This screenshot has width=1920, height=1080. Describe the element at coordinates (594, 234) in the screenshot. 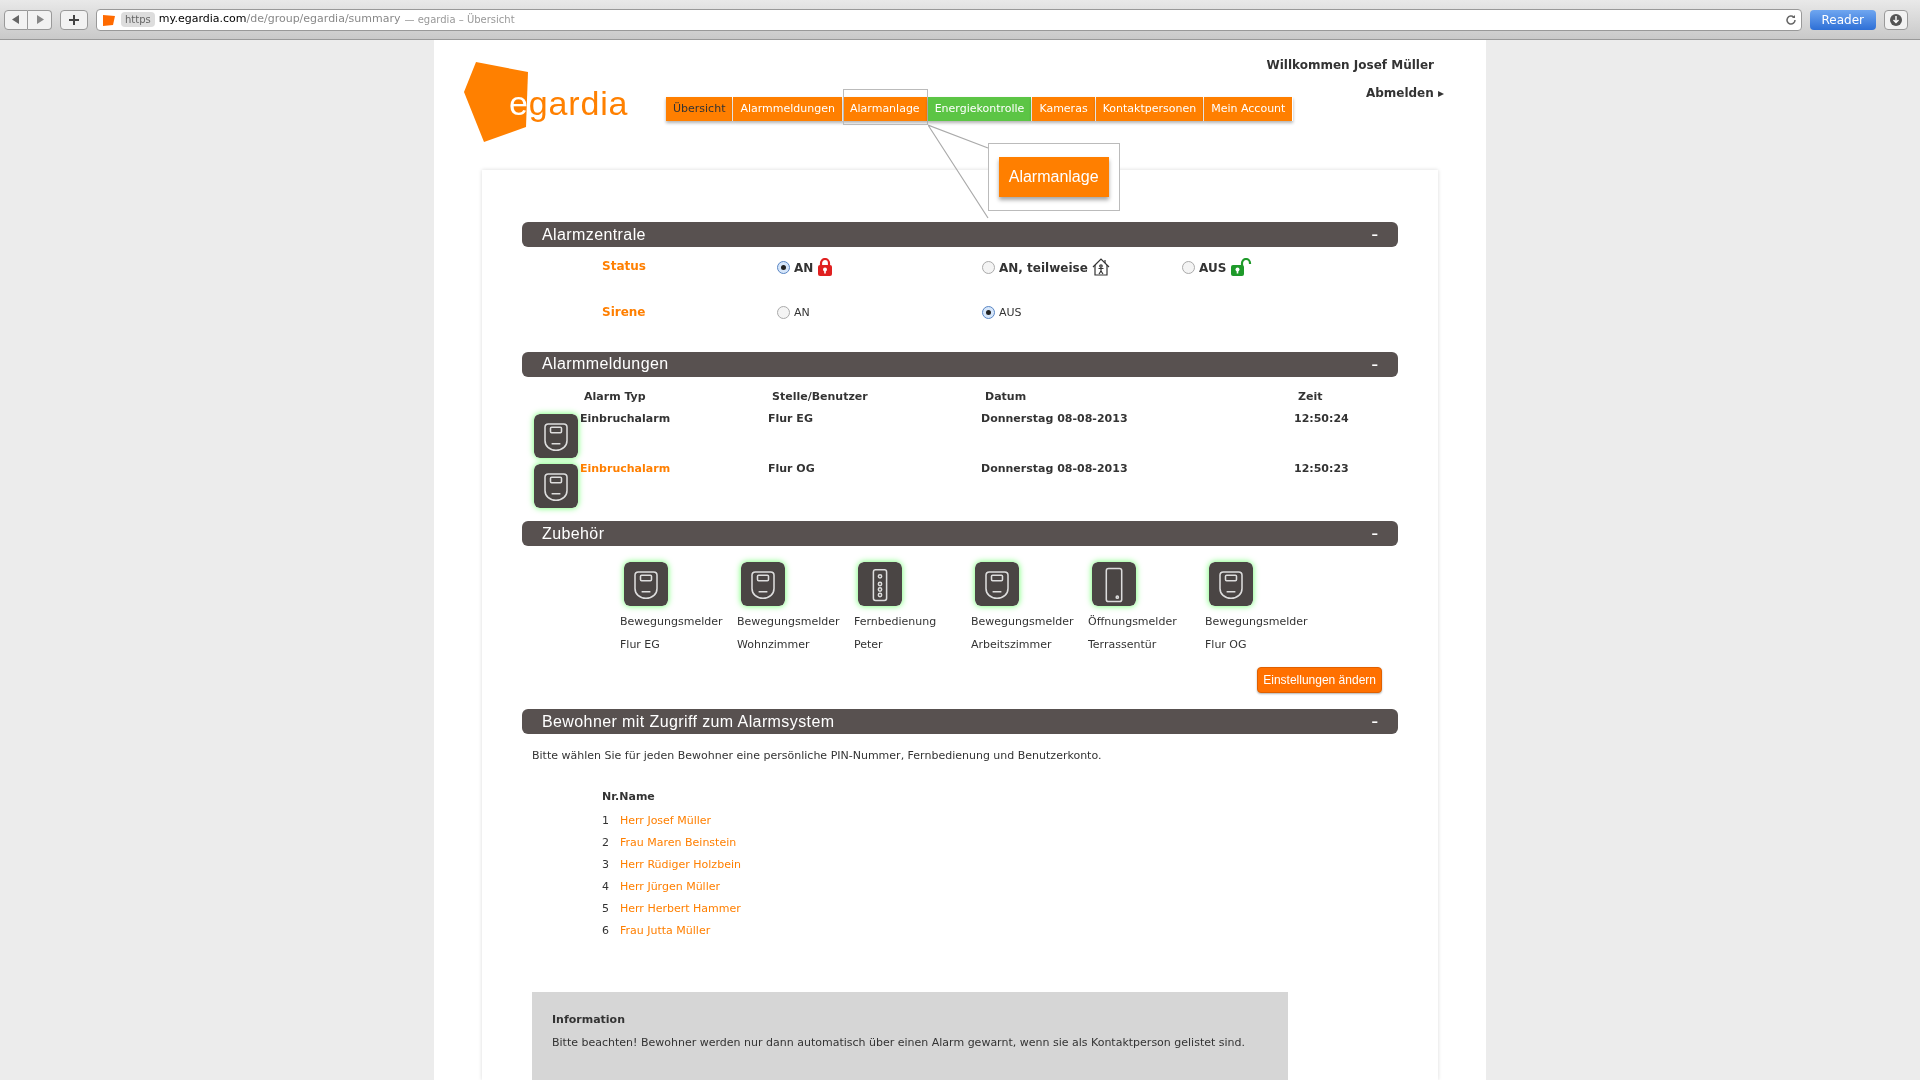

I see `section-title: Alarmzentrale` at that location.